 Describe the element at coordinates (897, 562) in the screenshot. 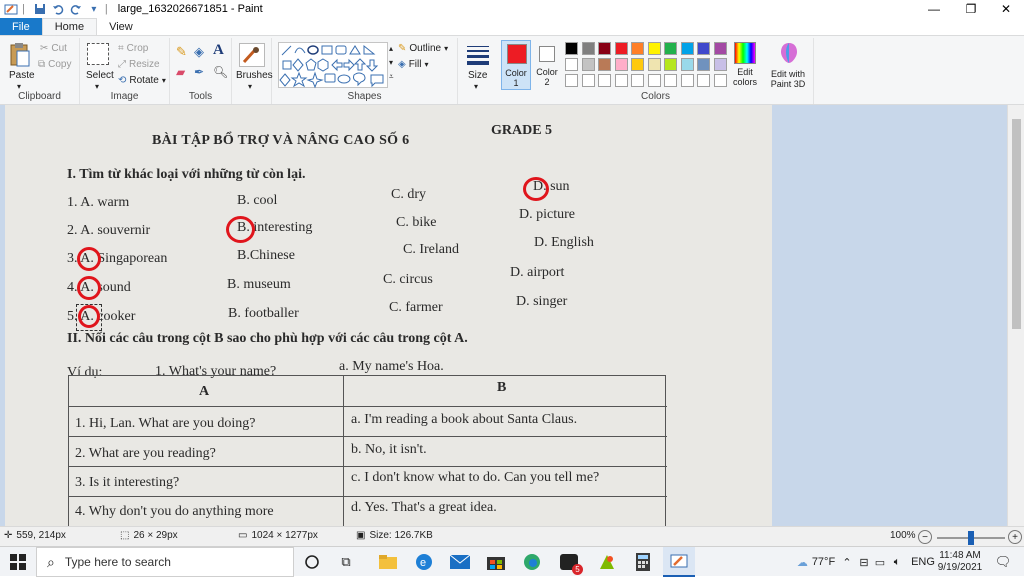

I see `volume-icon: 🔈︎` at that location.